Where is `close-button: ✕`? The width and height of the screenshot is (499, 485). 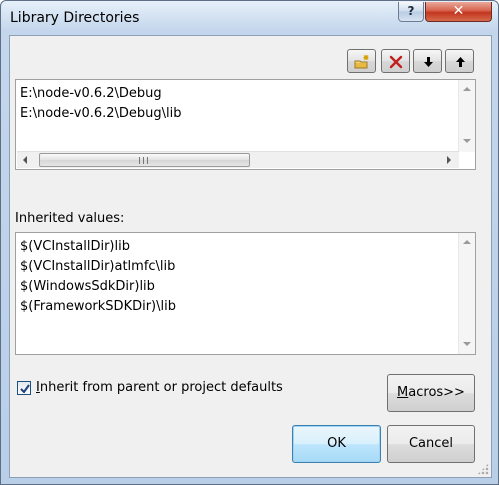
close-button: ✕ is located at coordinates (458, 12).